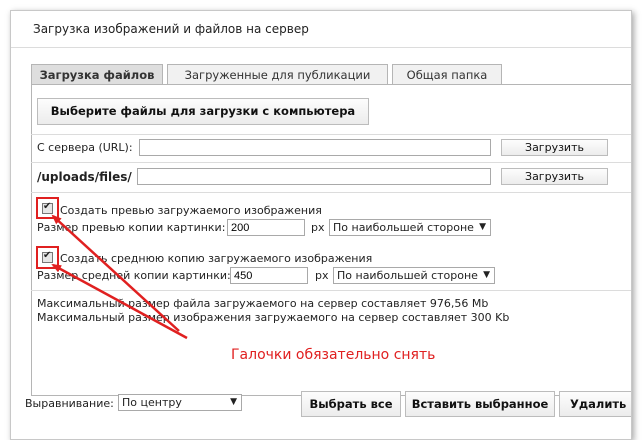 This screenshot has height=440, width=642. Describe the element at coordinates (115, 273) in the screenshot. I see `arrow-to-preview-checkbox` at that location.